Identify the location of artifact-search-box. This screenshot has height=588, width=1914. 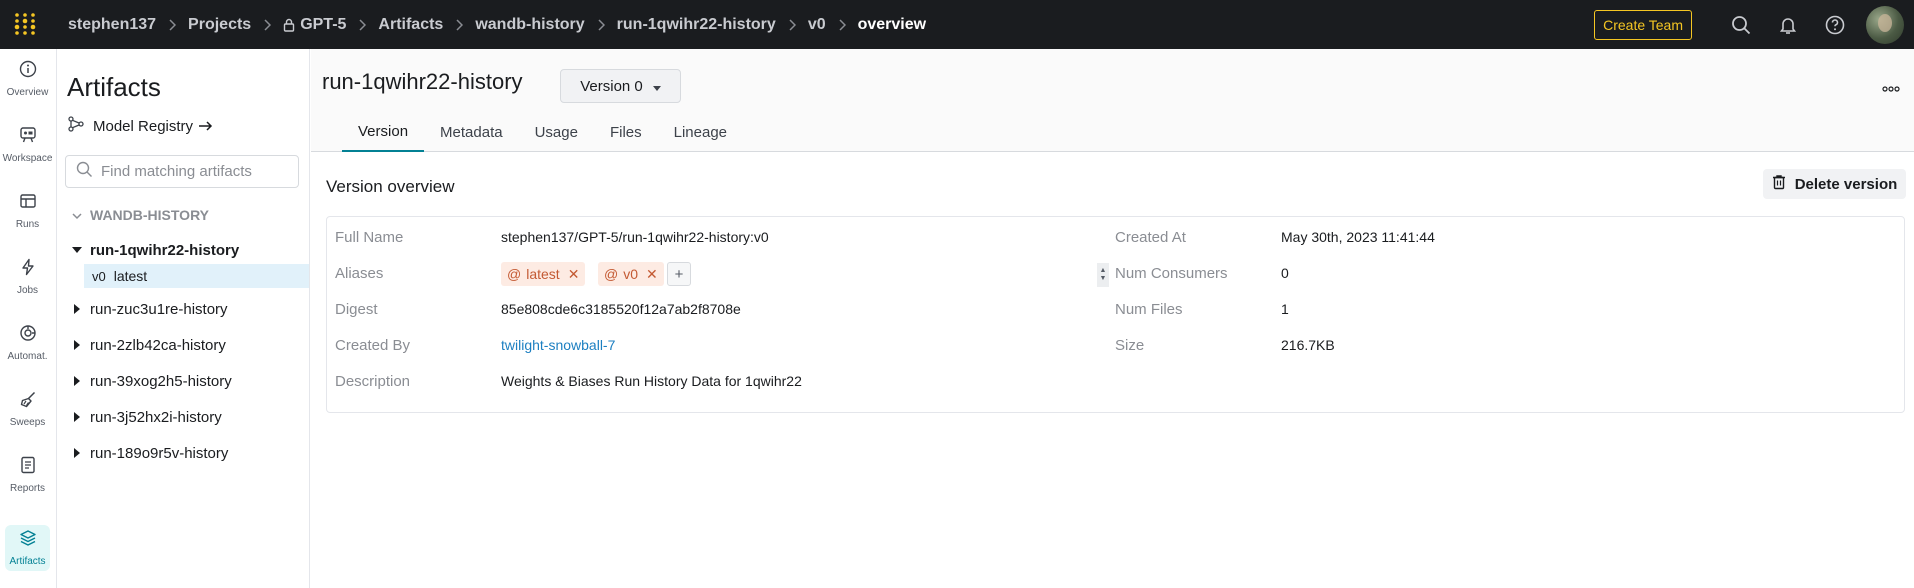
(182, 171).